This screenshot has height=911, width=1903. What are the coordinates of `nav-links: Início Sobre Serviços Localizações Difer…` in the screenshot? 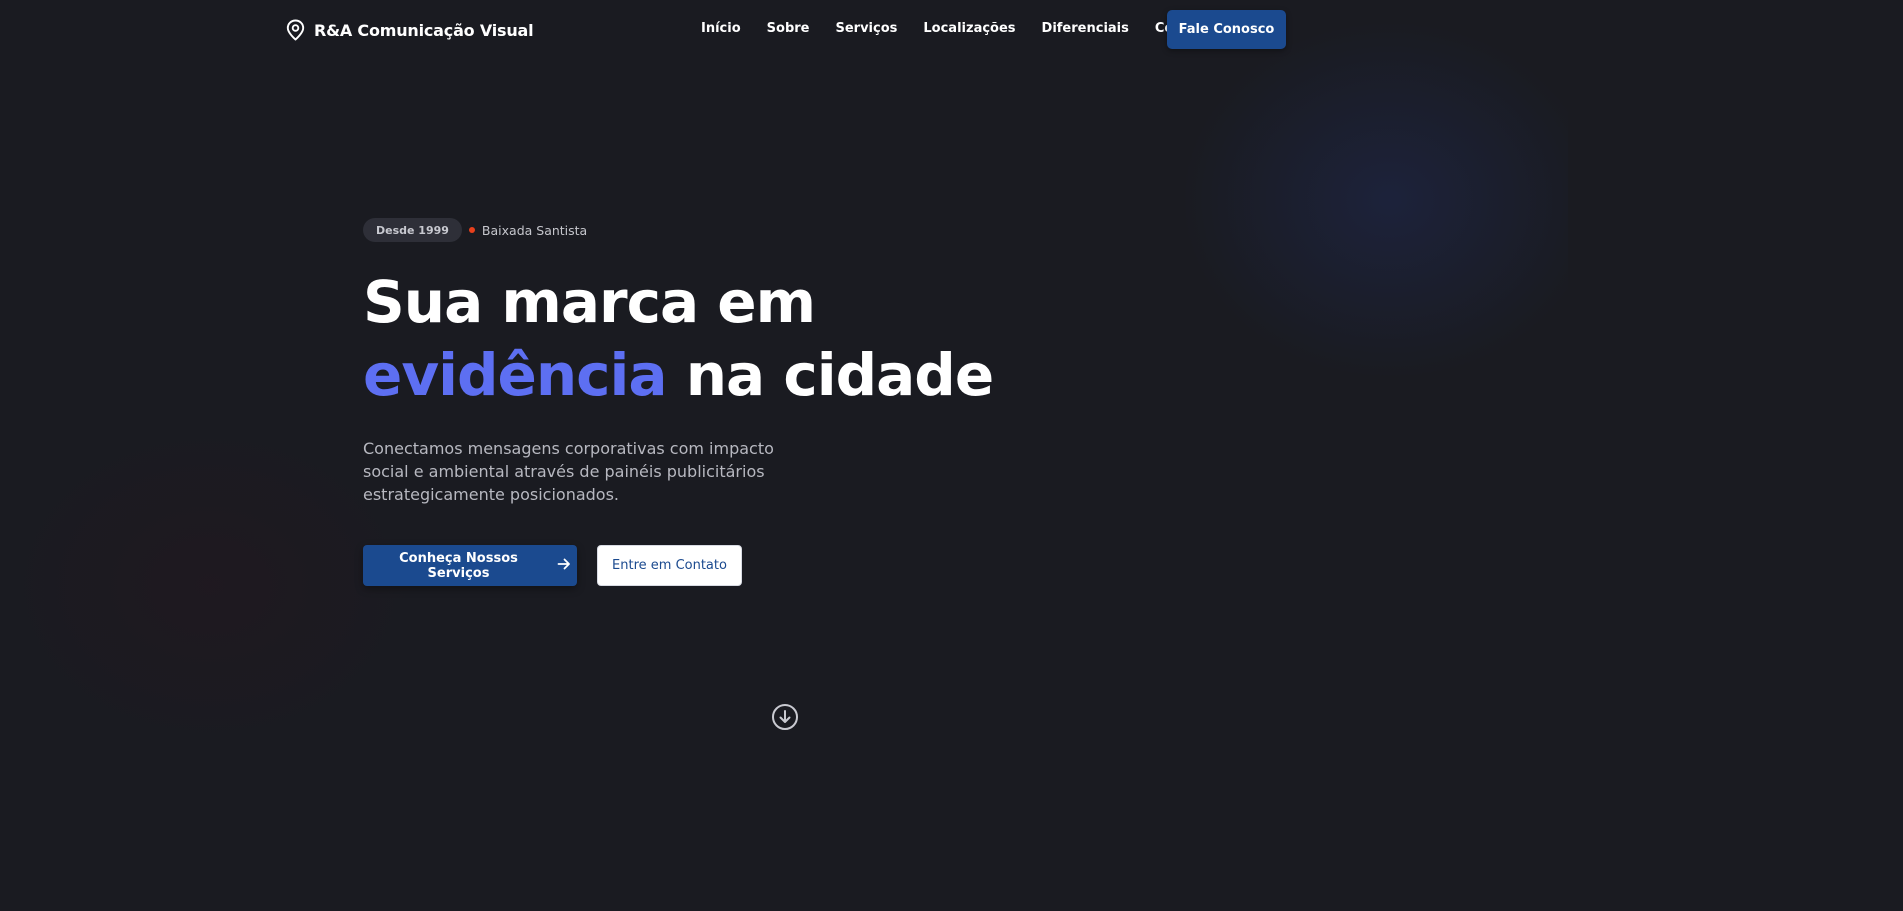 It's located at (970, 28).